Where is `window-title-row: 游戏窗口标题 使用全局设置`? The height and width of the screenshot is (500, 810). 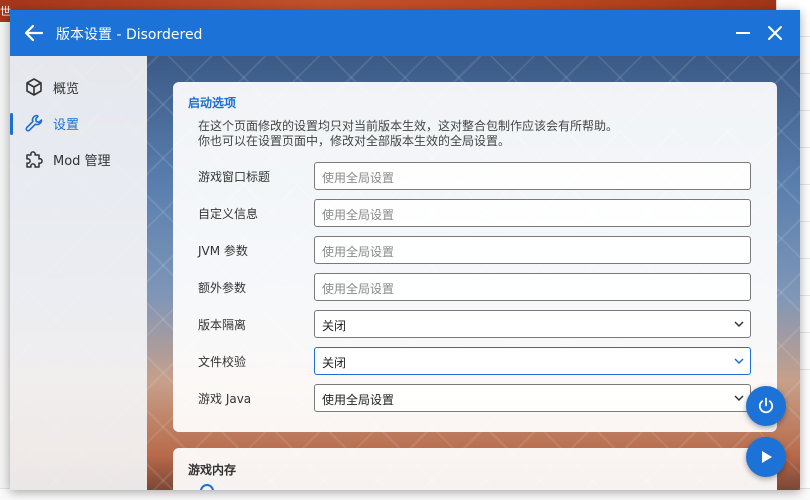 window-title-row: 游戏窗口标题 使用全局设置 is located at coordinates (475, 176).